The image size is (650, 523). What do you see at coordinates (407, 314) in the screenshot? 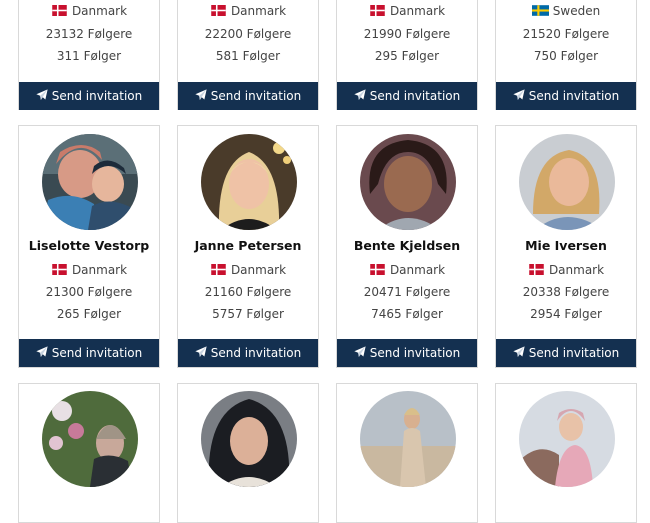
I see `following-count: 7465 Følger` at bounding box center [407, 314].